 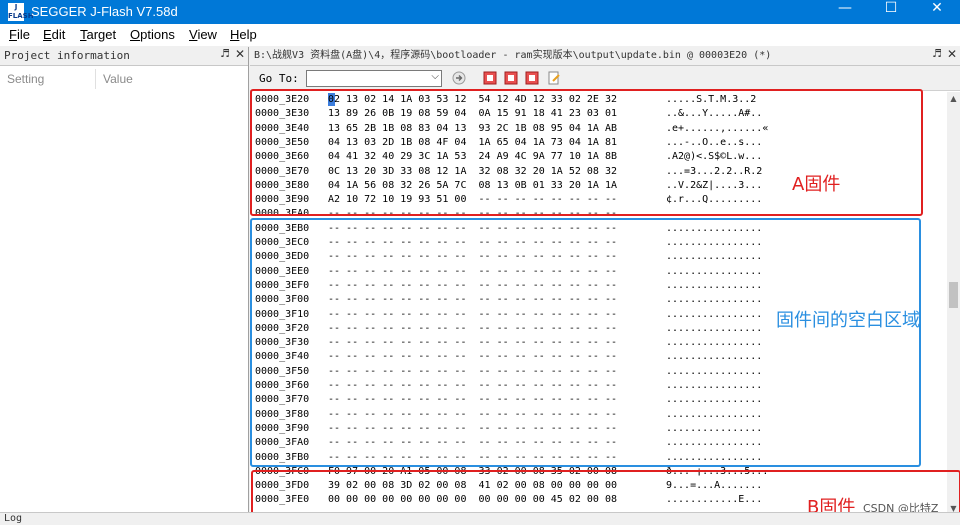 I want to click on menu-help: Help, so click(x=243, y=34).